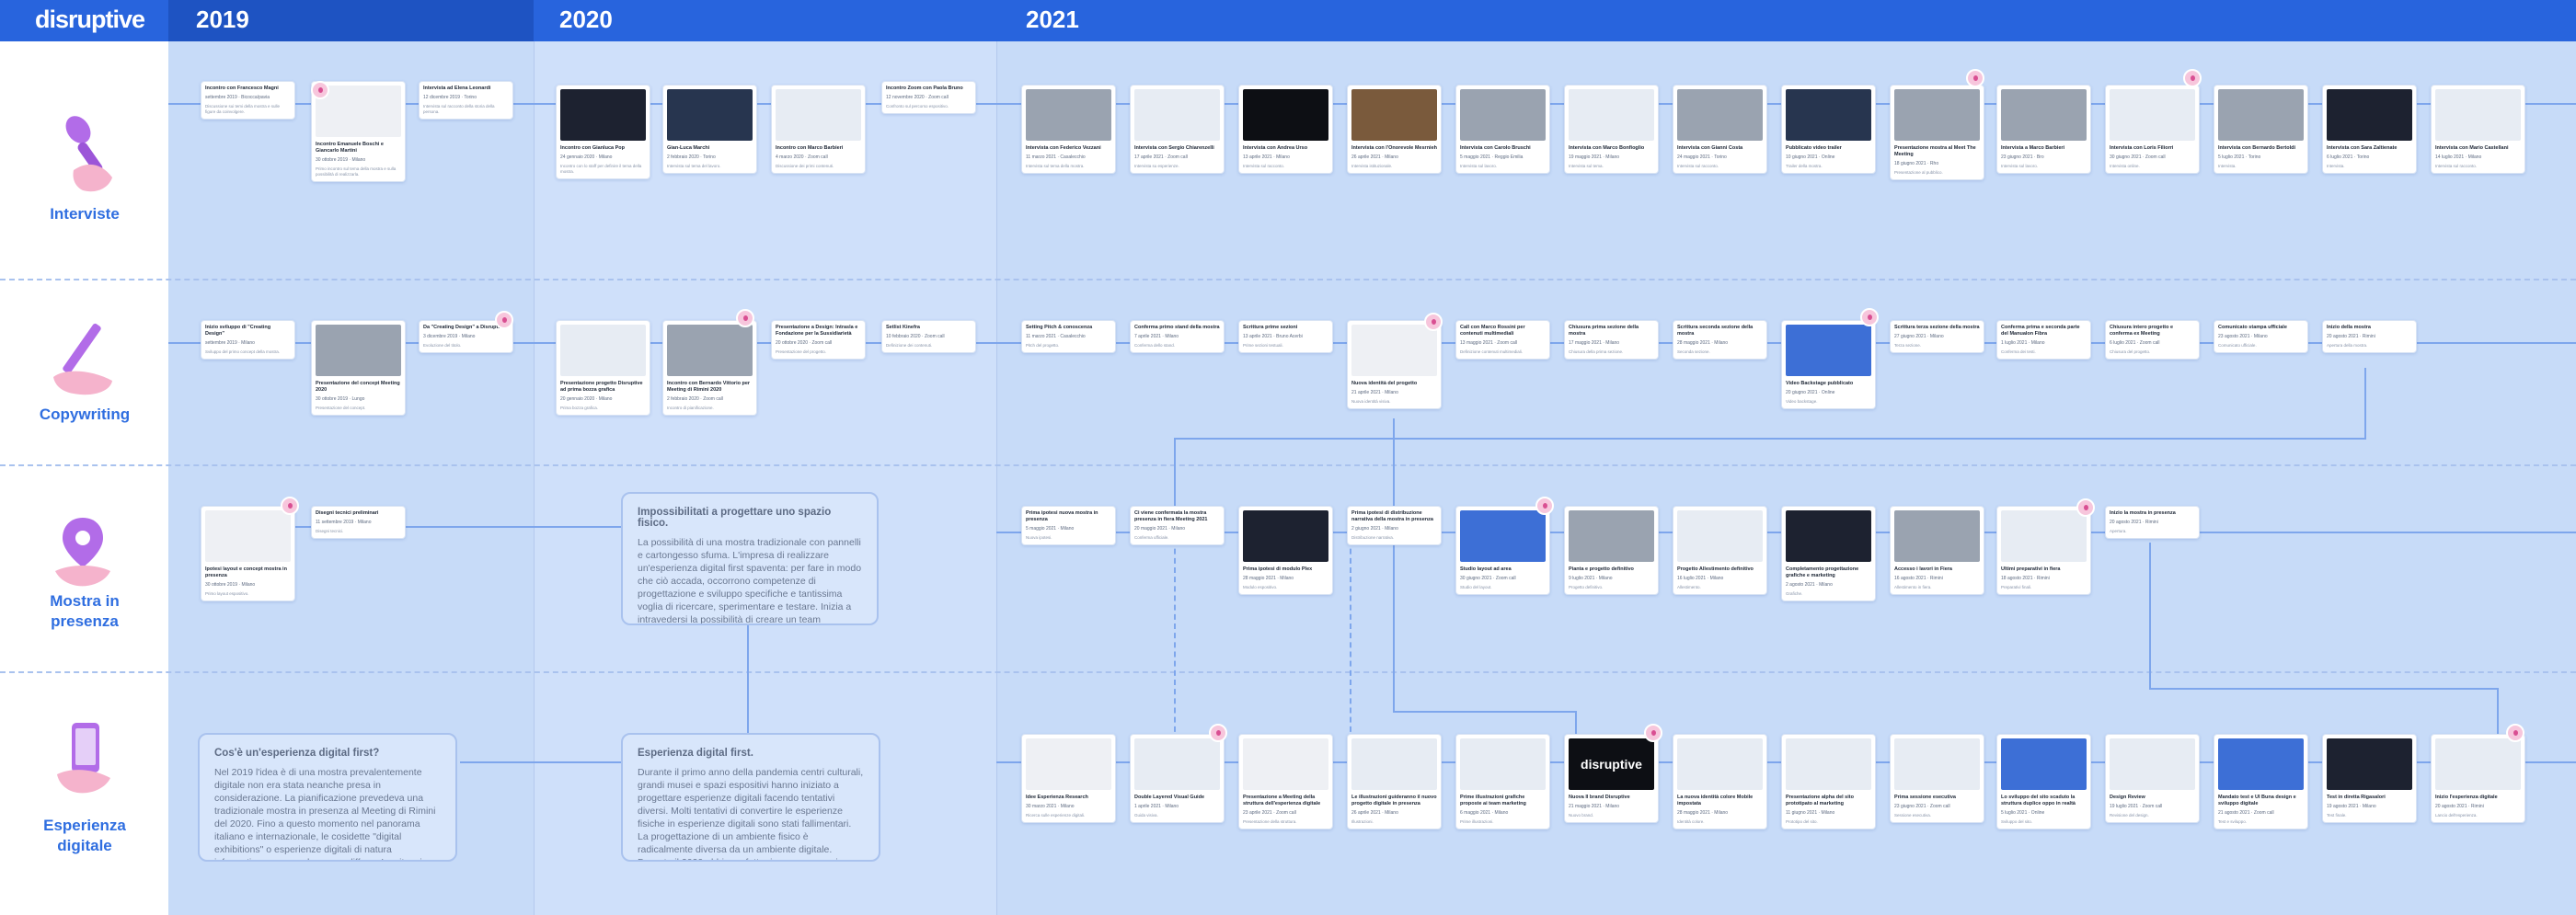  Describe the element at coordinates (1698, 166) in the screenshot. I see `event-description: Intervista sul racconto.` at that location.